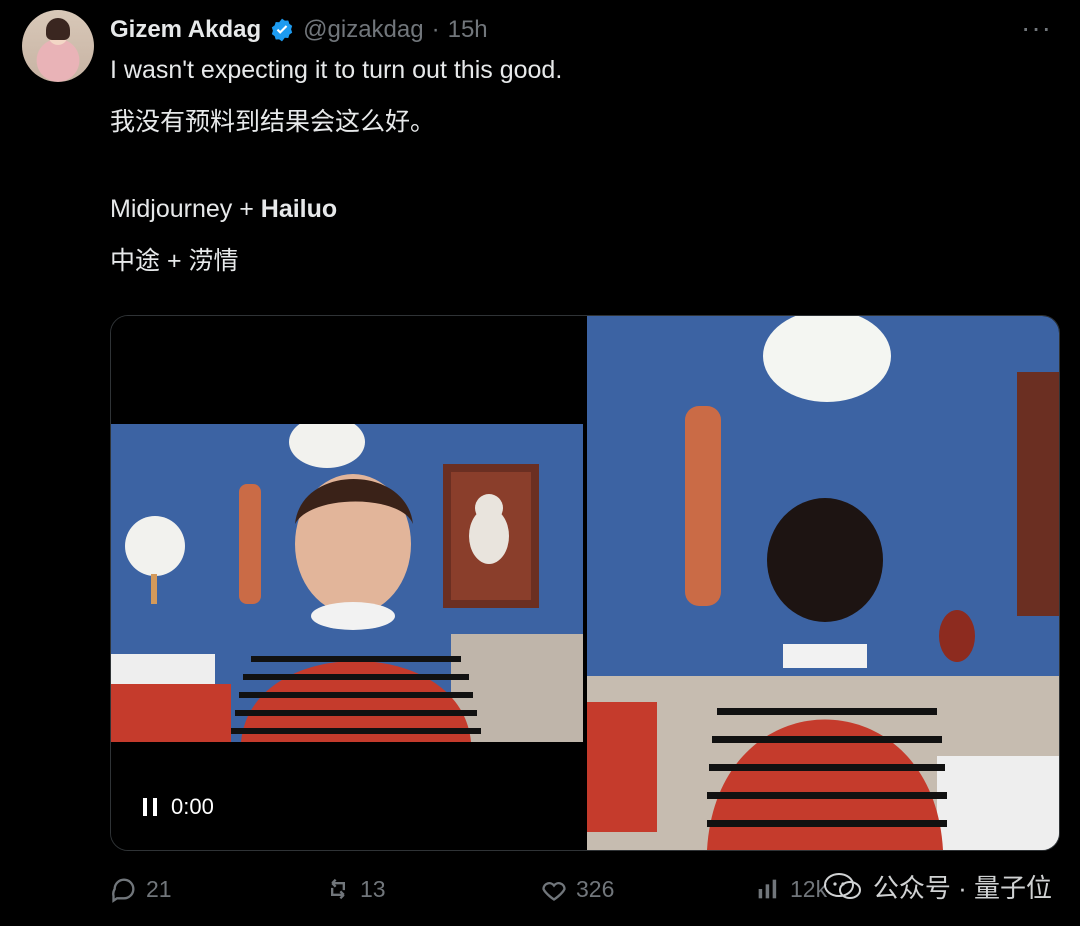 This screenshot has width=1080, height=926. I want to click on tweet-header: Gizem Akdag @gizakdag · 15h, so click(299, 30).